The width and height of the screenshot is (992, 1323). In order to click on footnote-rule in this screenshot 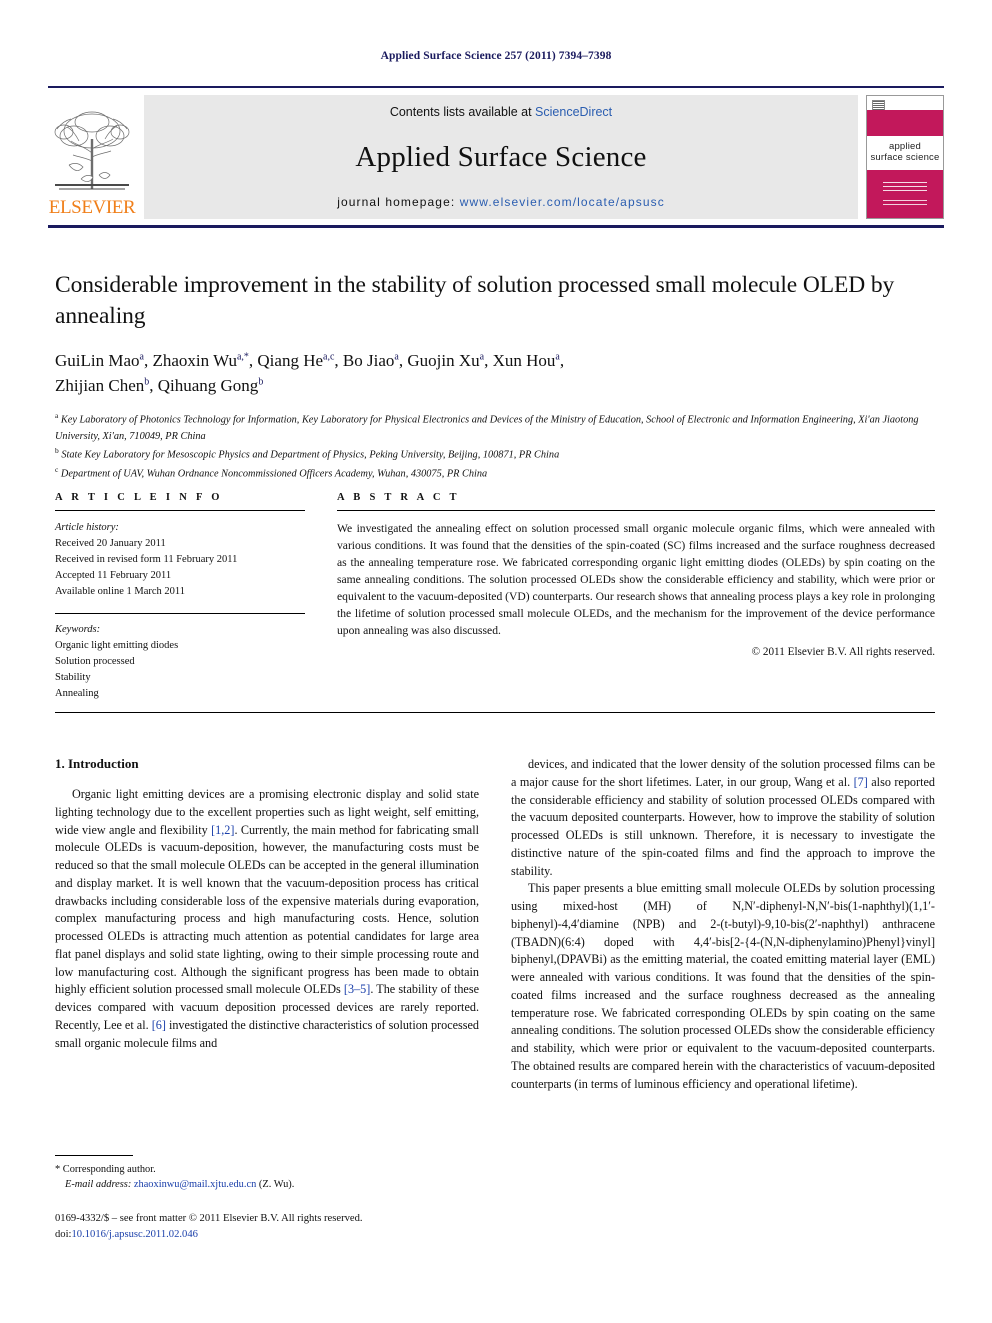, I will do `click(94, 1155)`.